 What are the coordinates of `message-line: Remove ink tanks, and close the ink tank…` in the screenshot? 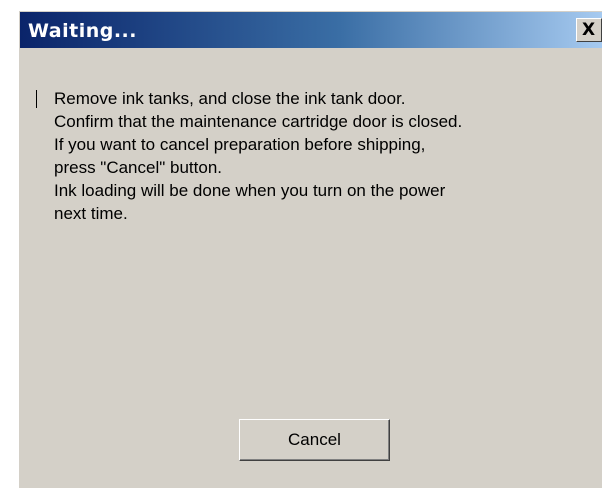 It's located at (230, 98).